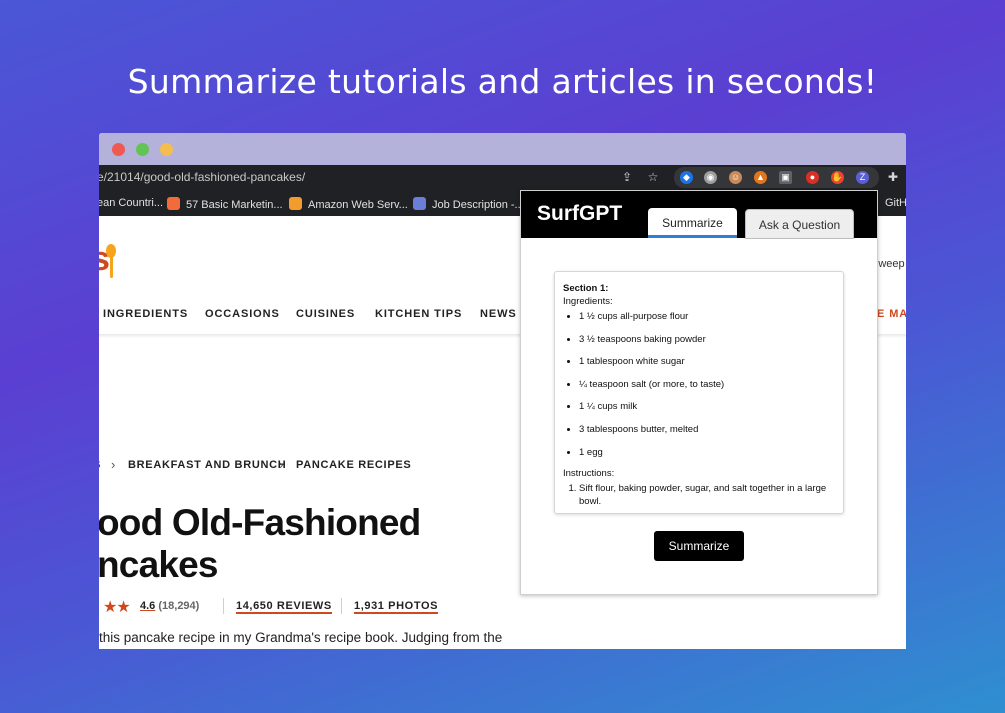 The image size is (1005, 713). I want to click on hubspot-icon, so click(173, 203).